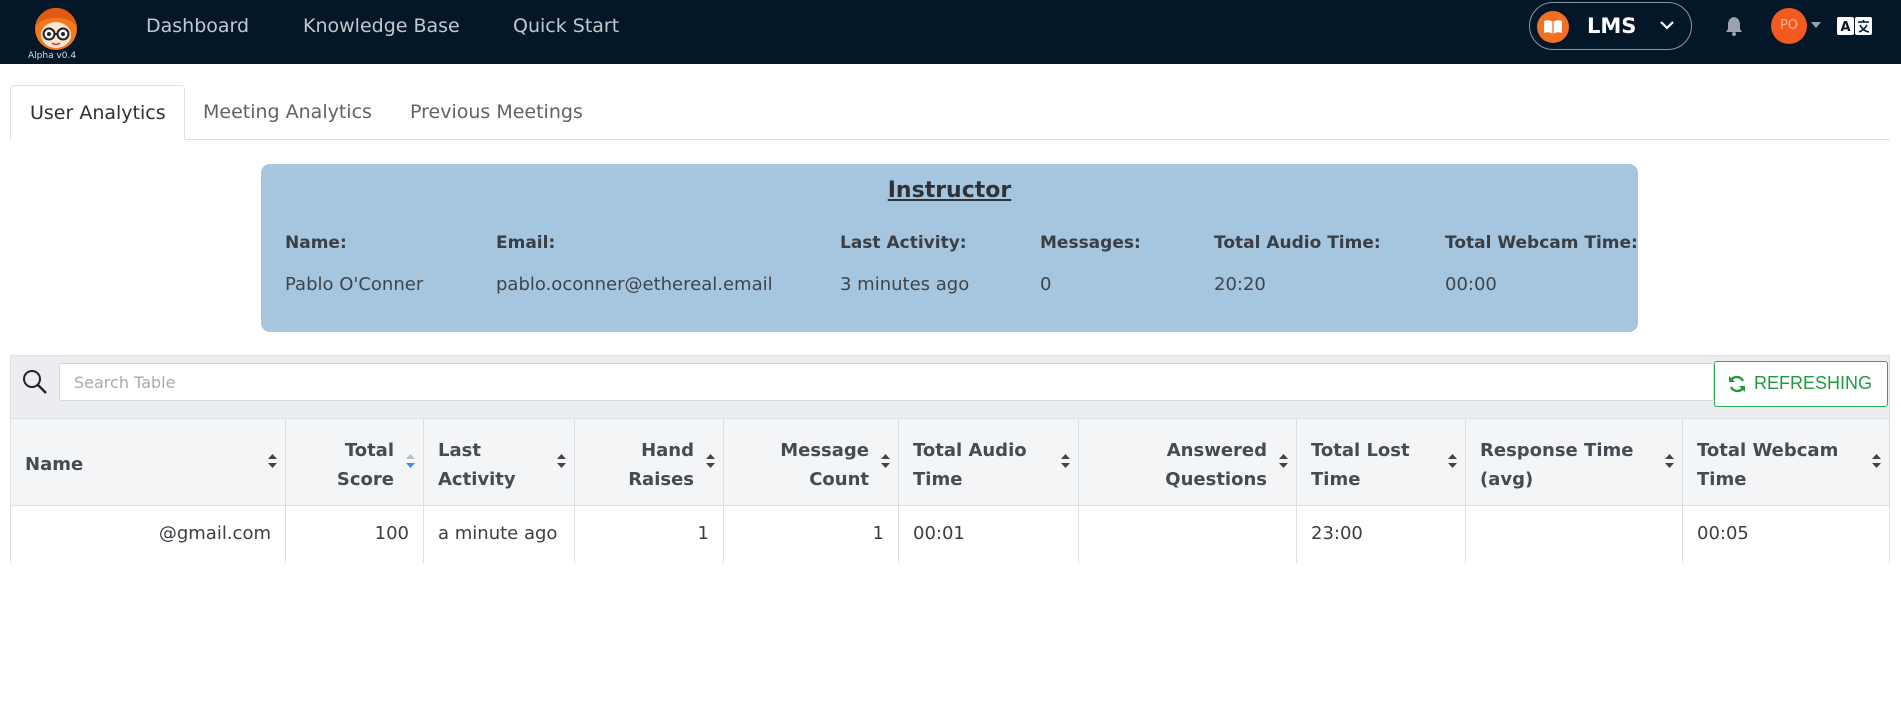  Describe the element at coordinates (214, 533) in the screenshot. I see `cell-name: @gmail.com` at that location.